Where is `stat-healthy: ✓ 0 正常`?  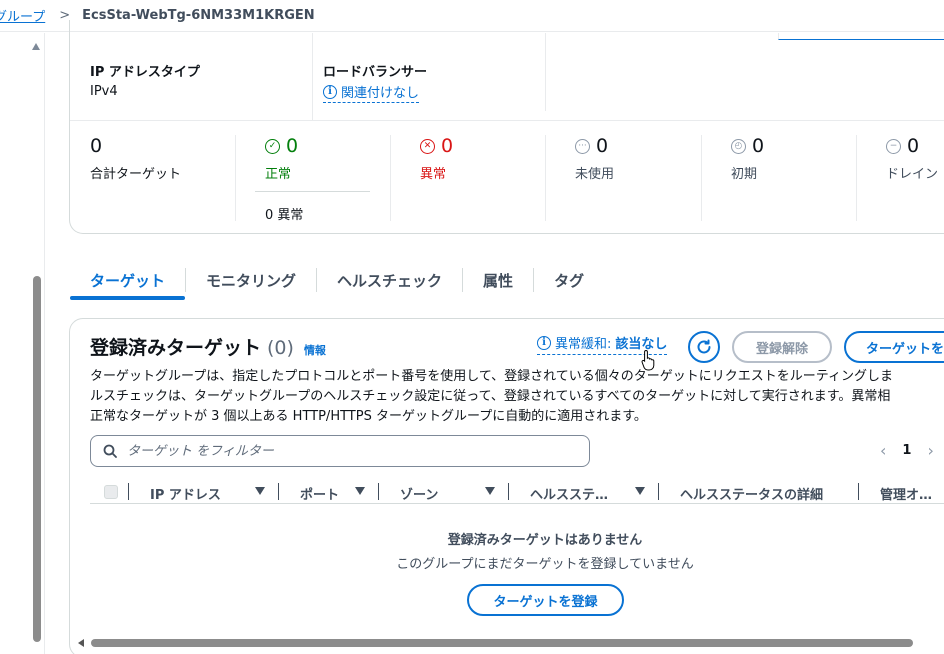
stat-healthy: ✓ 0 正常 is located at coordinates (281, 158).